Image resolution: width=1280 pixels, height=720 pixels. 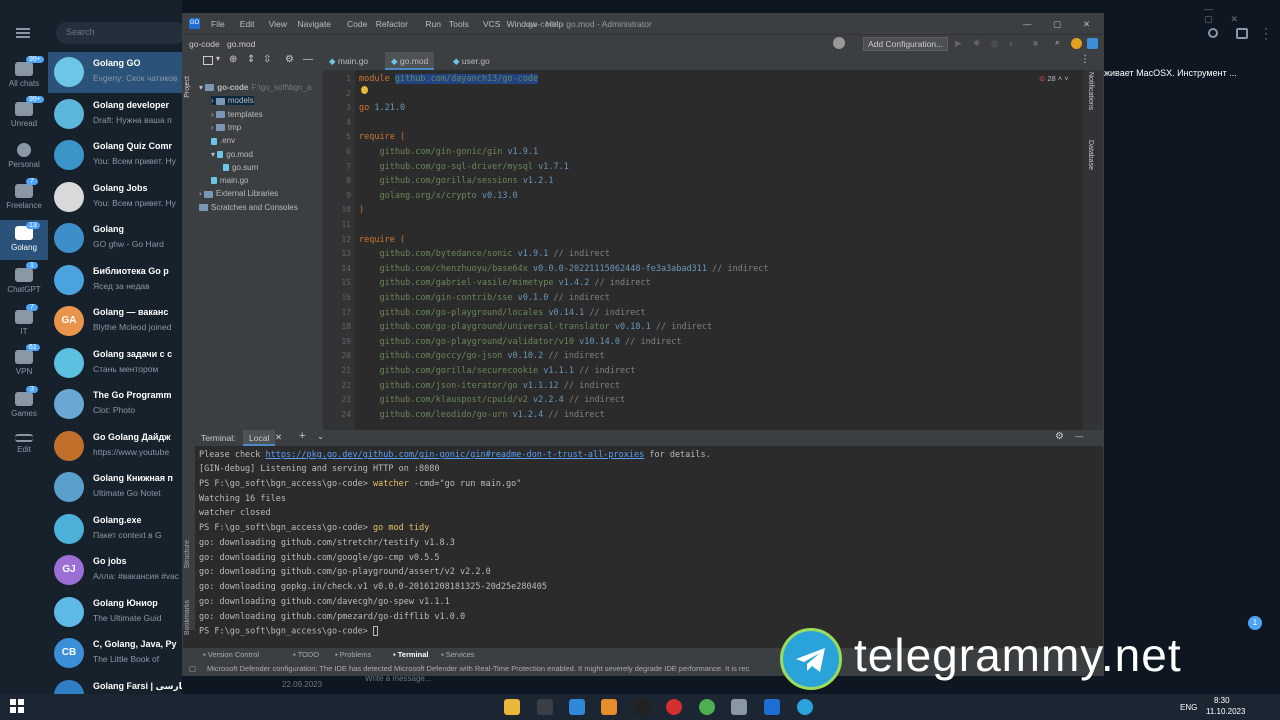 What do you see at coordinates (18, 707) in the screenshot?
I see `windows-start-icon` at bounding box center [18, 707].